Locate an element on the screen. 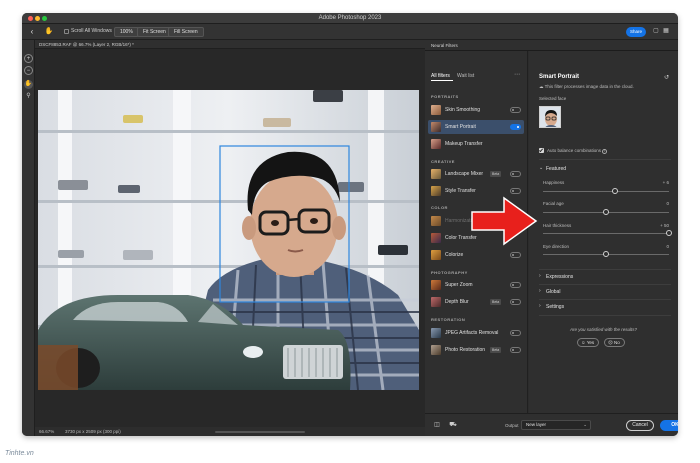 This screenshot has height=463, width=700. zoom-100-button: 100% is located at coordinates (126, 32).